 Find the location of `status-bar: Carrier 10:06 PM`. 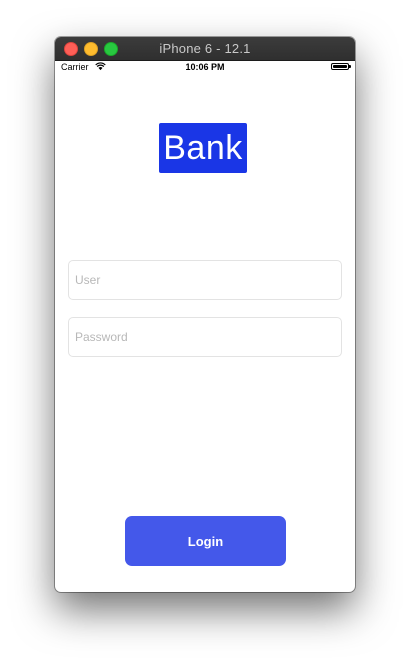

status-bar: Carrier 10:06 PM is located at coordinates (205, 67).